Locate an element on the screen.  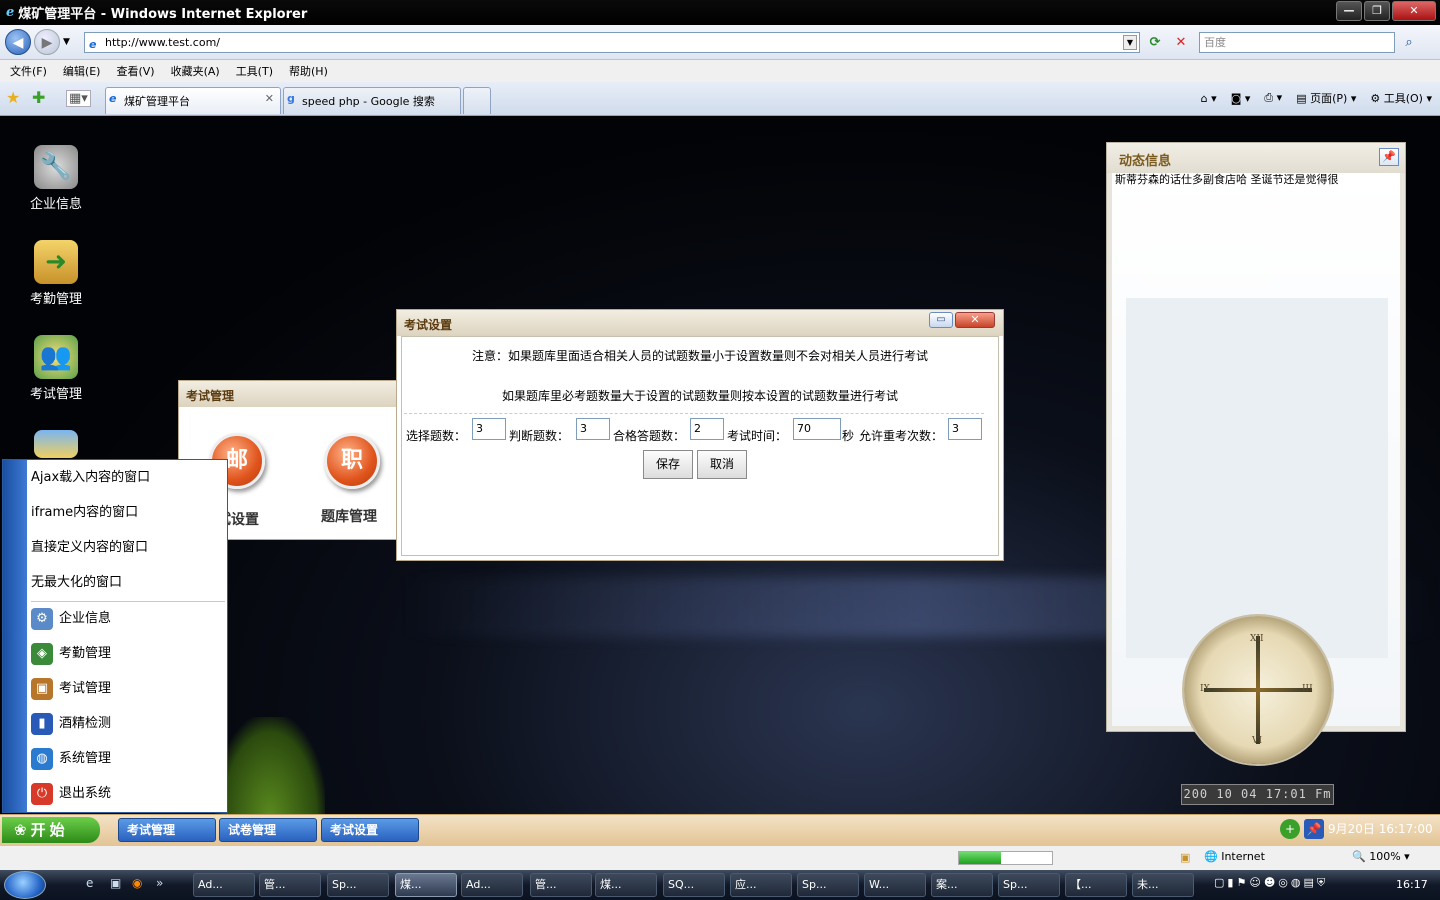
menu-tools: 工具(T) is located at coordinates (254, 71).